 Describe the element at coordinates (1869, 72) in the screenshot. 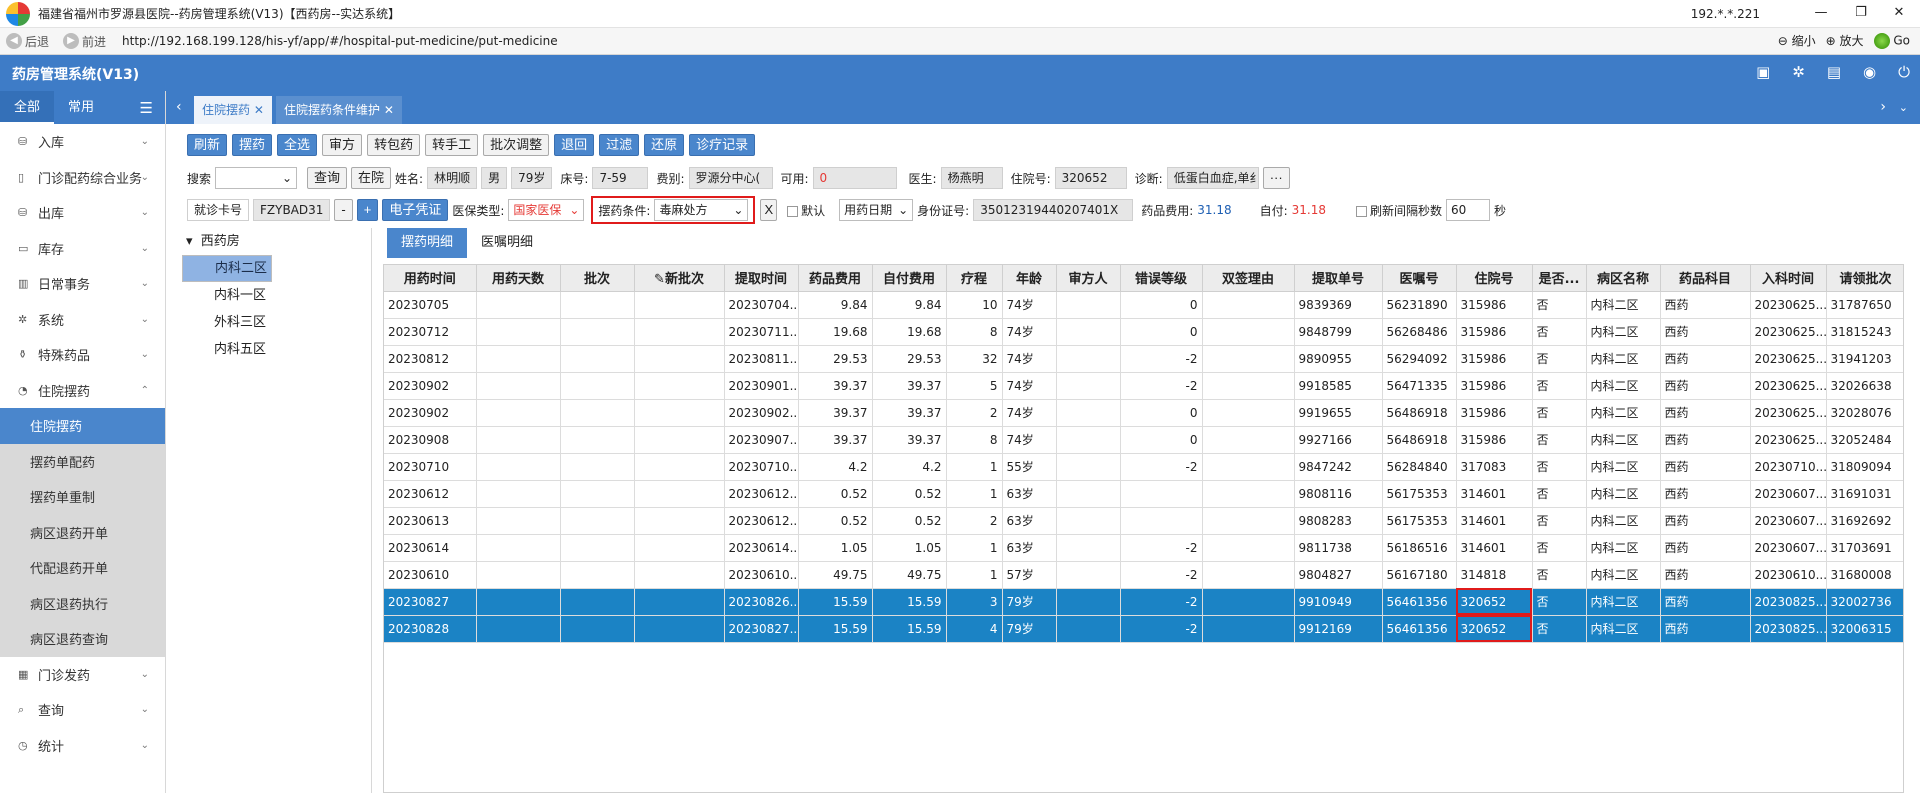

I see `eye-icon: ◉` at that location.